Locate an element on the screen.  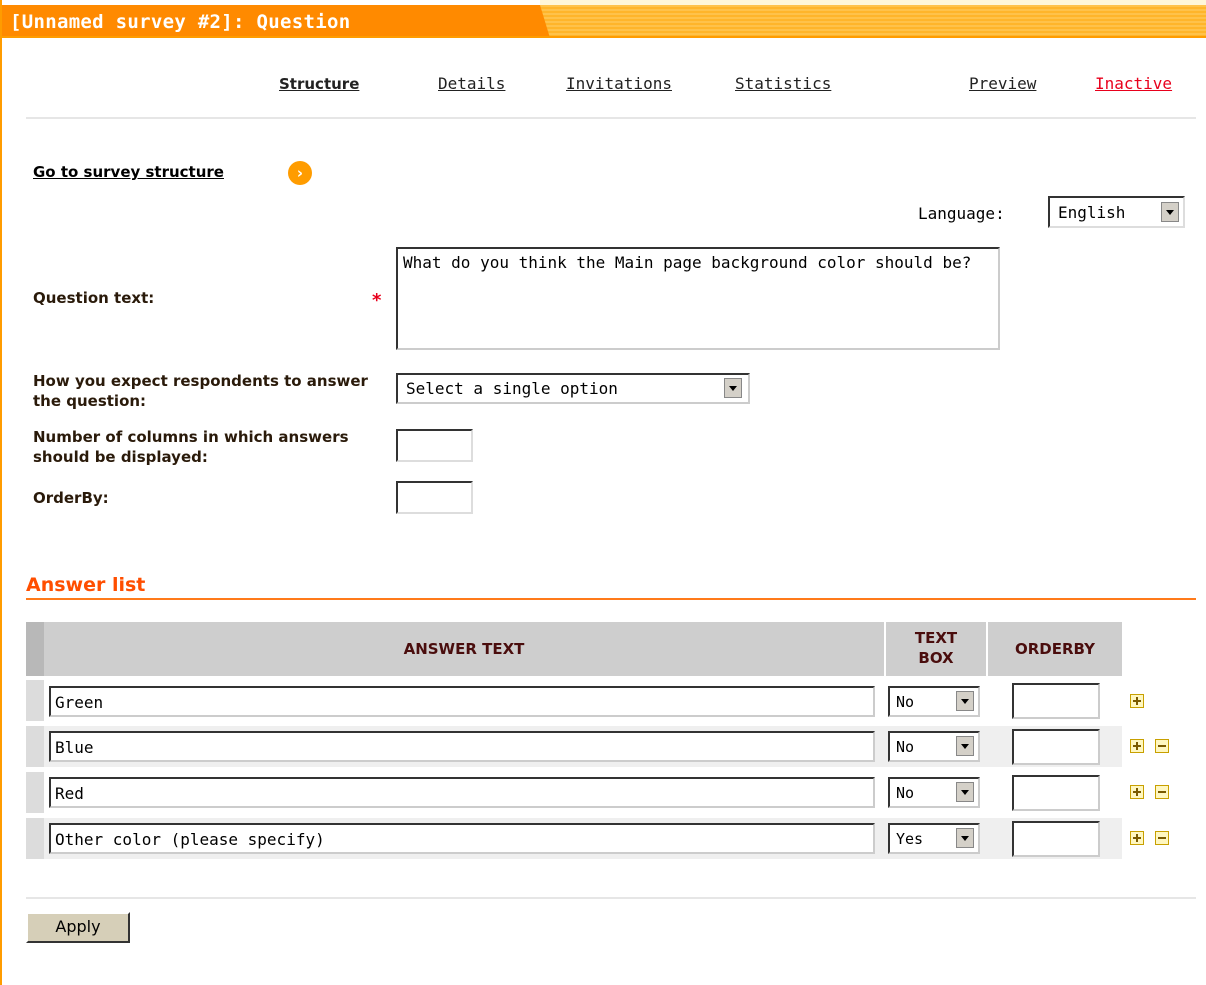
language-selected-value: English is located at coordinates (1092, 212).